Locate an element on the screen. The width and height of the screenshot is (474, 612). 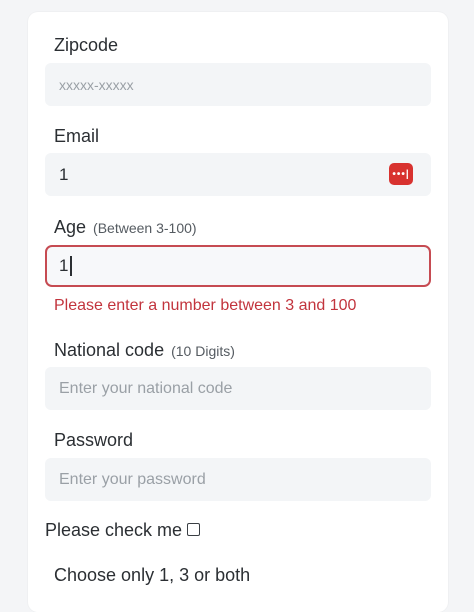
national-code-field is located at coordinates (238, 388).